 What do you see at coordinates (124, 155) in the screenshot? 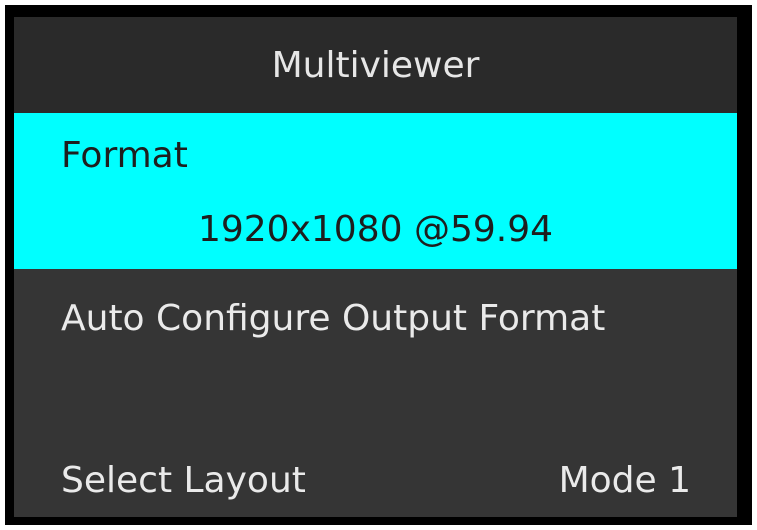
I see `format-label: Format` at bounding box center [124, 155].